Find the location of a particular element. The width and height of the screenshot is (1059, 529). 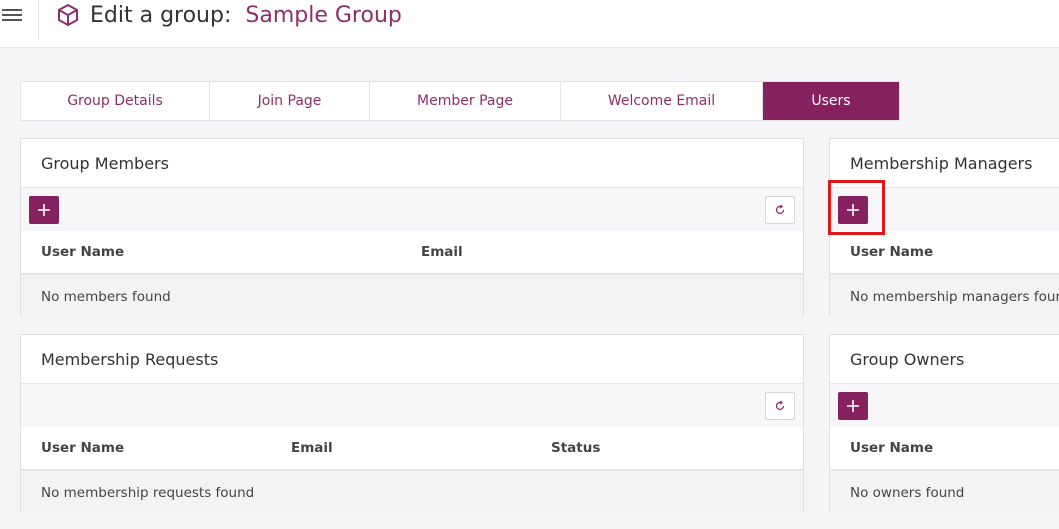

group-owners-empty-row: No owners found is located at coordinates (944, 492).